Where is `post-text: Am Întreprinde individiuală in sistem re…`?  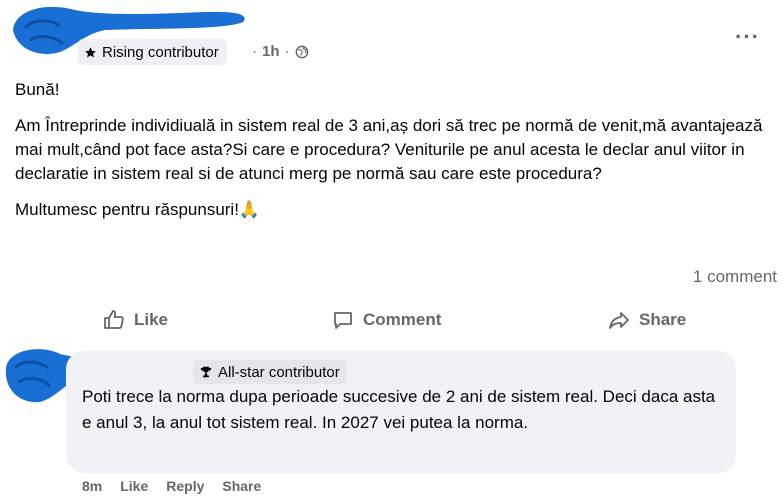 post-text: Am Întreprinde individiuală in sistem re… is located at coordinates (389, 149).